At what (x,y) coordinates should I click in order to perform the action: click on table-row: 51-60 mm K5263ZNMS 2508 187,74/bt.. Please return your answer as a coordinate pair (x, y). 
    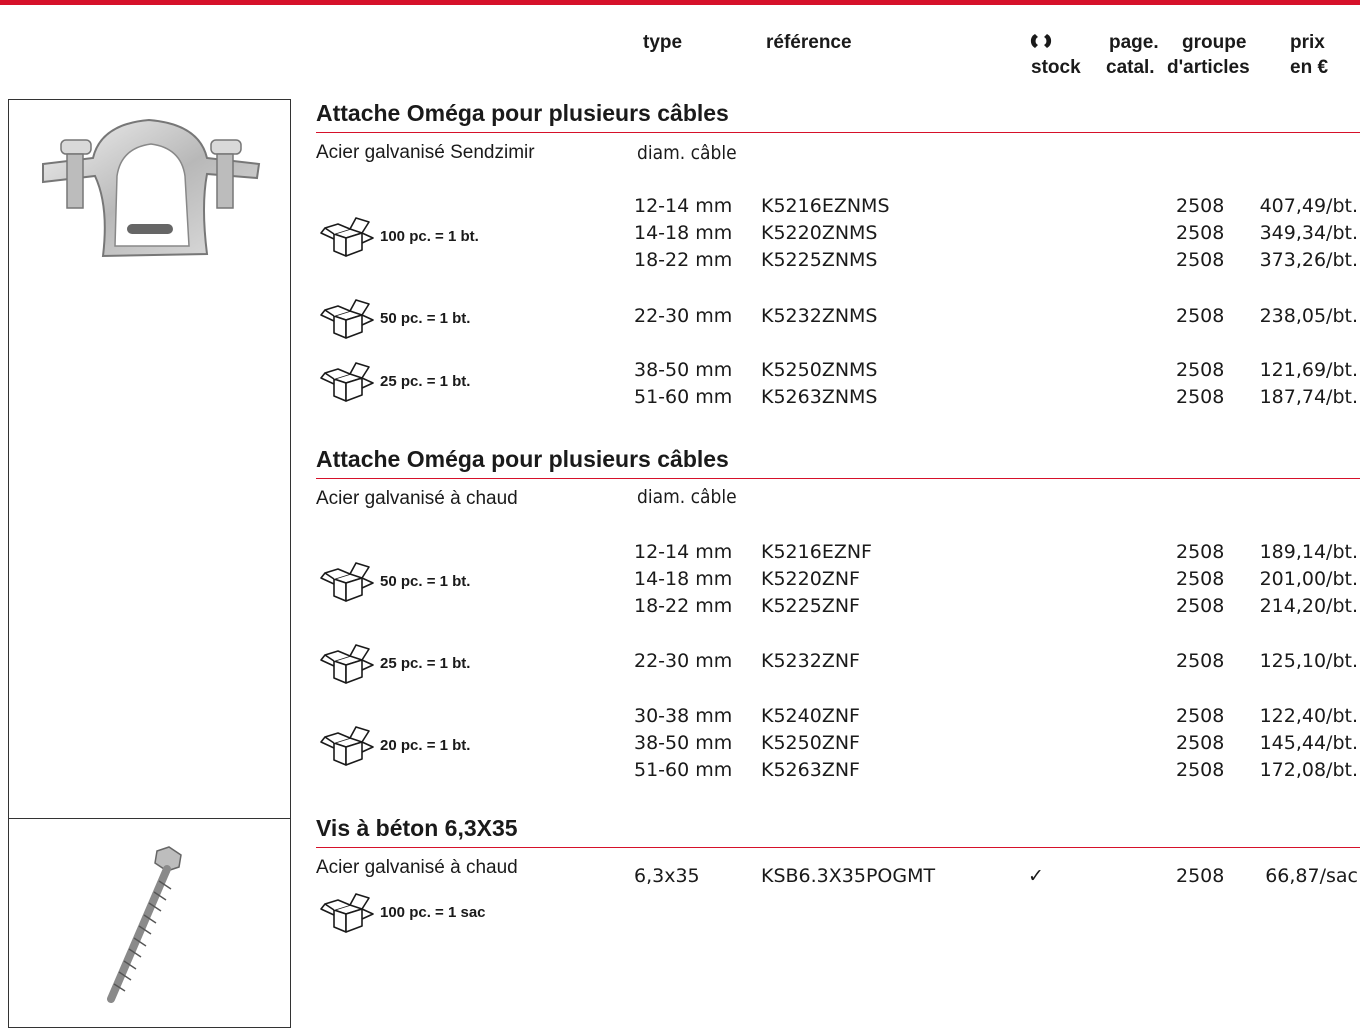
    Looking at the image, I should click on (680, 397).